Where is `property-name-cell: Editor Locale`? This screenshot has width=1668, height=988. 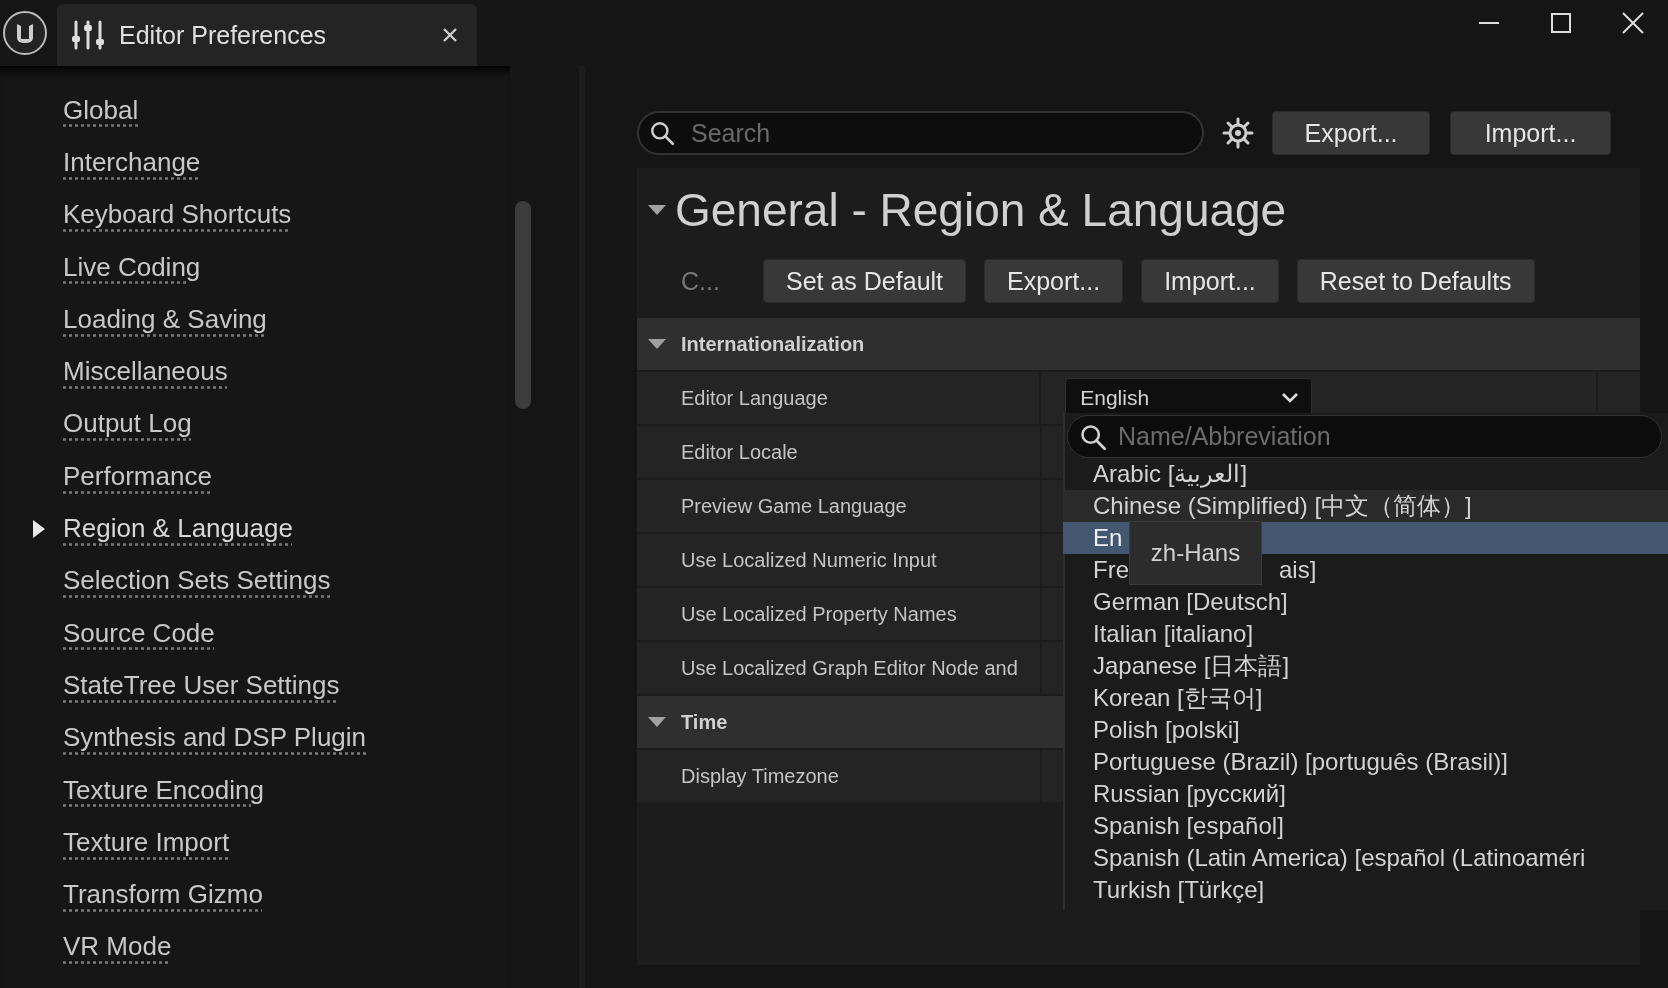
property-name-cell: Editor Locale is located at coordinates (838, 452).